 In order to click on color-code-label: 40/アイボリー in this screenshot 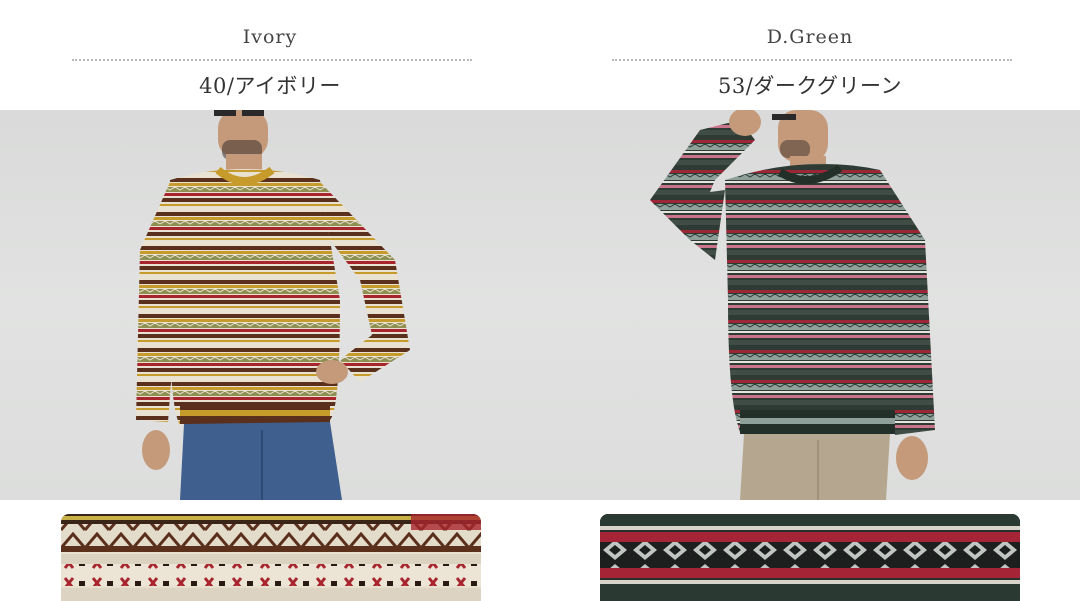, I will do `click(270, 86)`.